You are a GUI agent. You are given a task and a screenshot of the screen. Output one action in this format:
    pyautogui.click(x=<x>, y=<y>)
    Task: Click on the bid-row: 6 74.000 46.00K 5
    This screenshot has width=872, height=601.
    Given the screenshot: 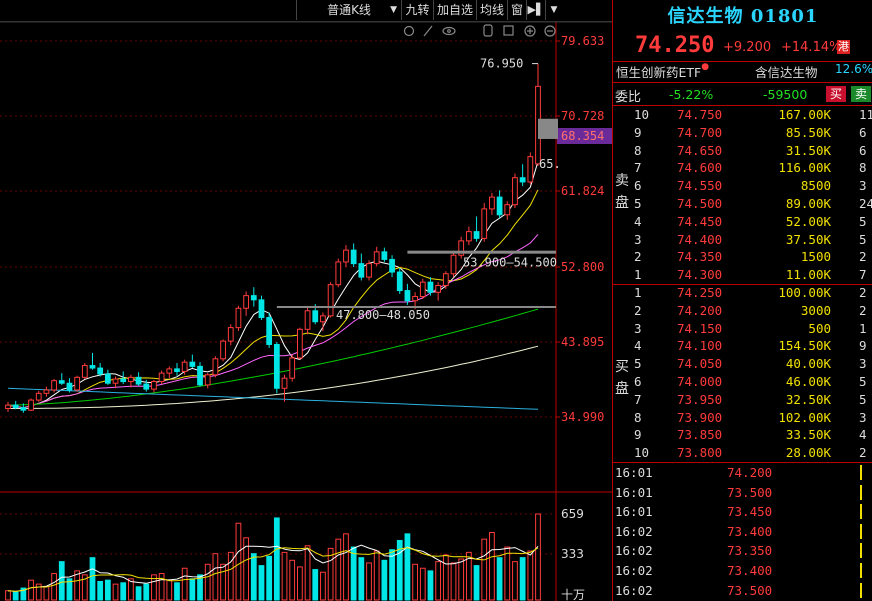 What is the action you would take?
    pyautogui.click(x=742, y=382)
    